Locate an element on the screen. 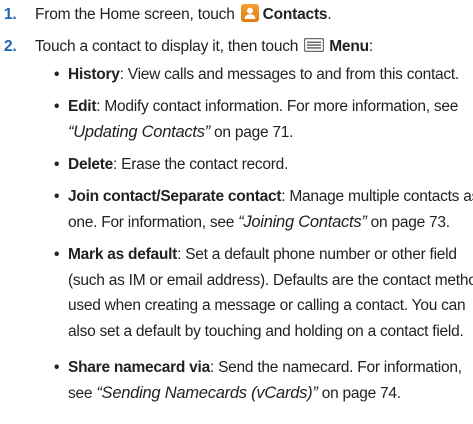 This screenshot has height=424, width=473. bullet-term: Join contact/Separate contact is located at coordinates (175, 196).